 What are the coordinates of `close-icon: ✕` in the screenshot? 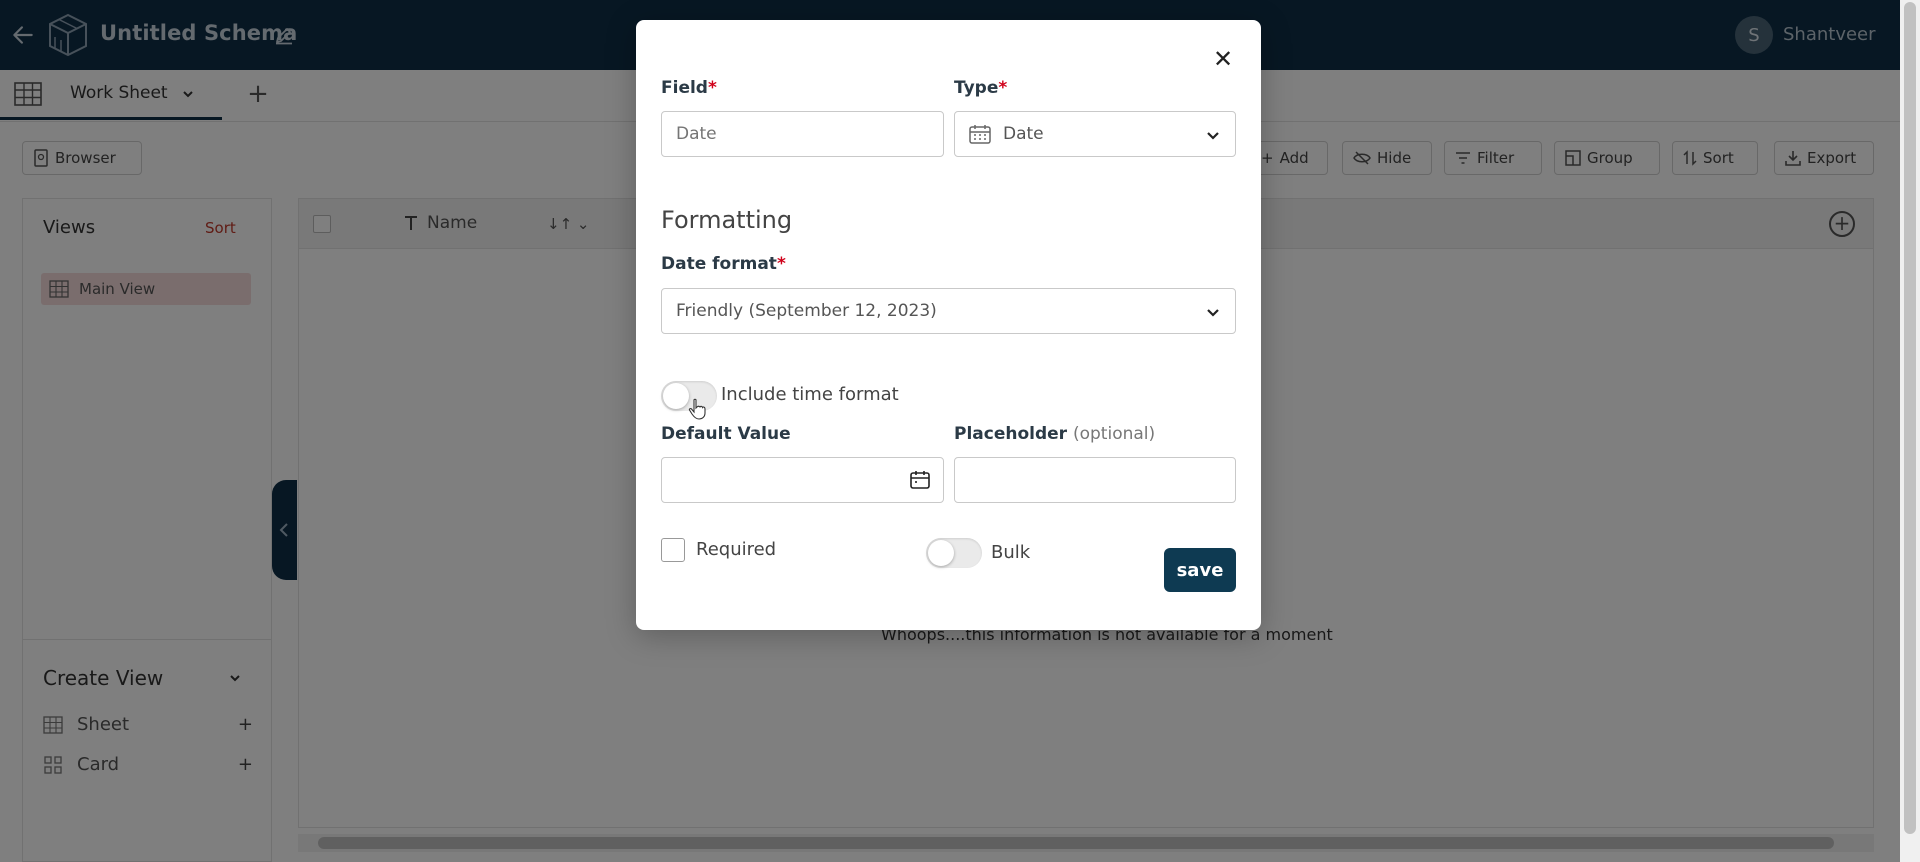 It's located at (1223, 59).